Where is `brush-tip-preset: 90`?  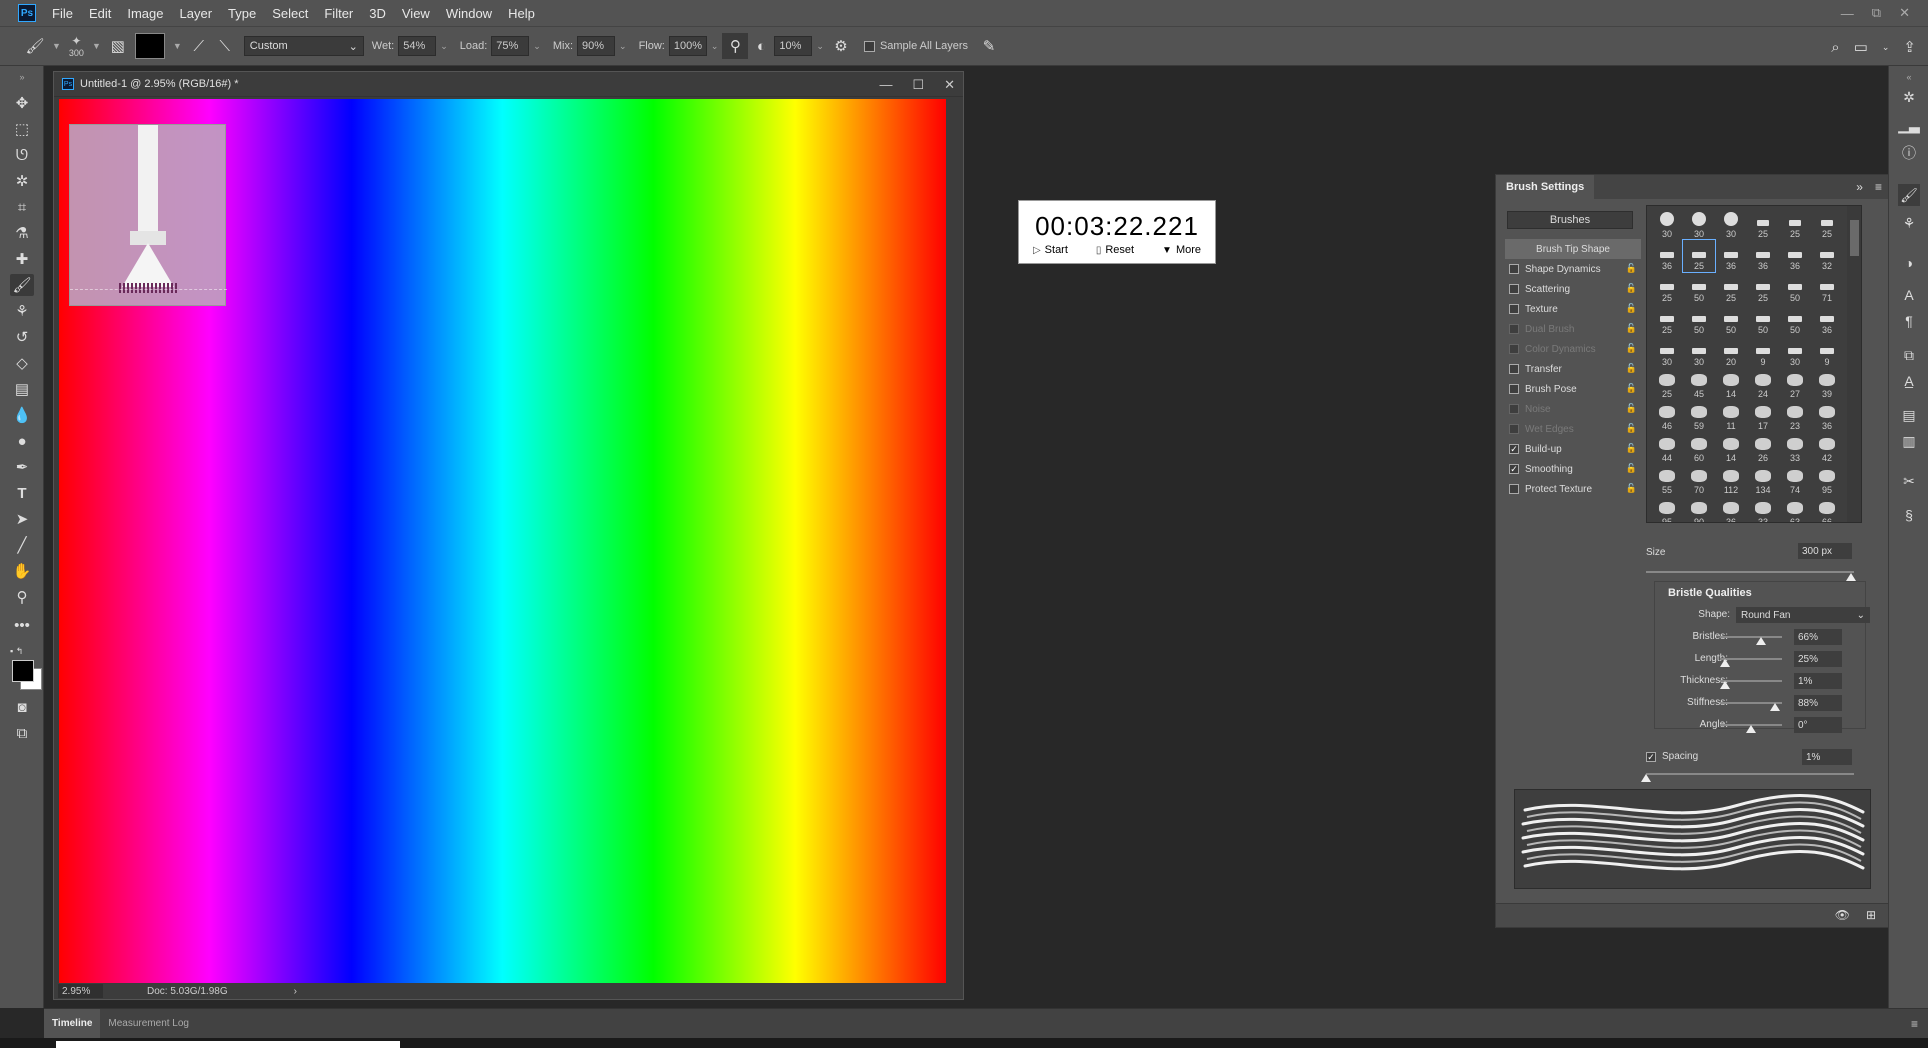 brush-tip-preset: 90 is located at coordinates (1699, 509).